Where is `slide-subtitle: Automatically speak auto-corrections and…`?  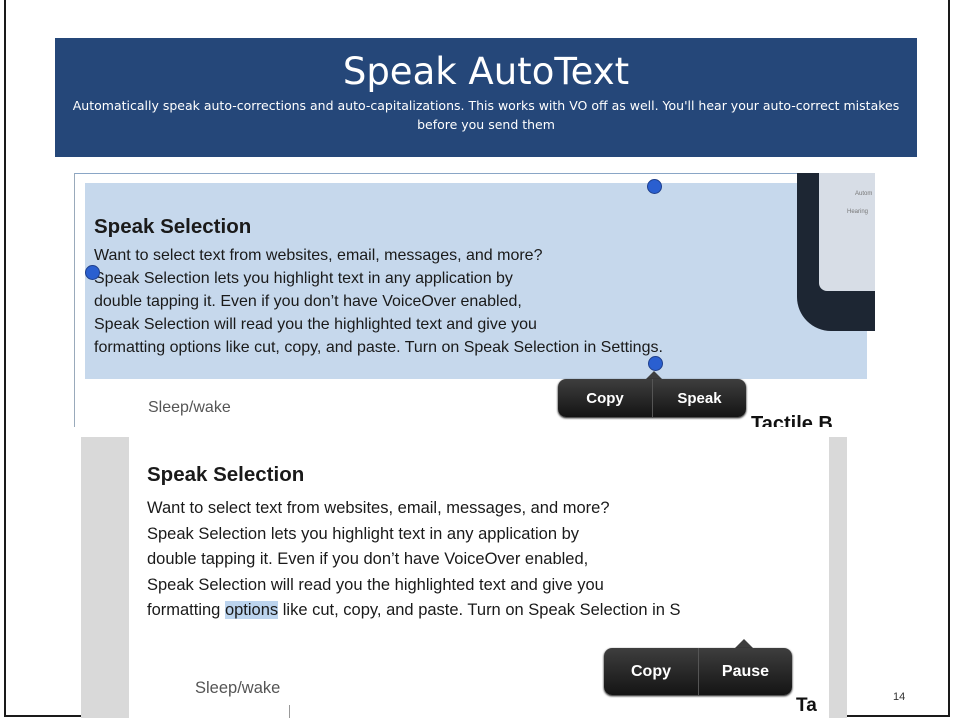 slide-subtitle: Automatically speak auto-corrections and… is located at coordinates (486, 115).